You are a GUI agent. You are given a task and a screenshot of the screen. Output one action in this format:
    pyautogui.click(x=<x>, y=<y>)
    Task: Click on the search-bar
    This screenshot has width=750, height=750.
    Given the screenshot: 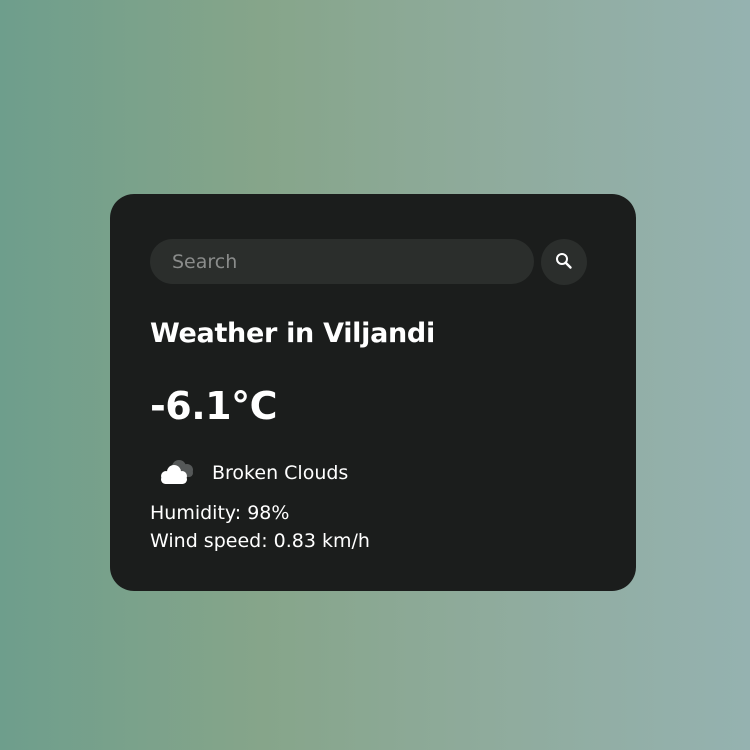 What is the action you would take?
    pyautogui.click(x=369, y=262)
    